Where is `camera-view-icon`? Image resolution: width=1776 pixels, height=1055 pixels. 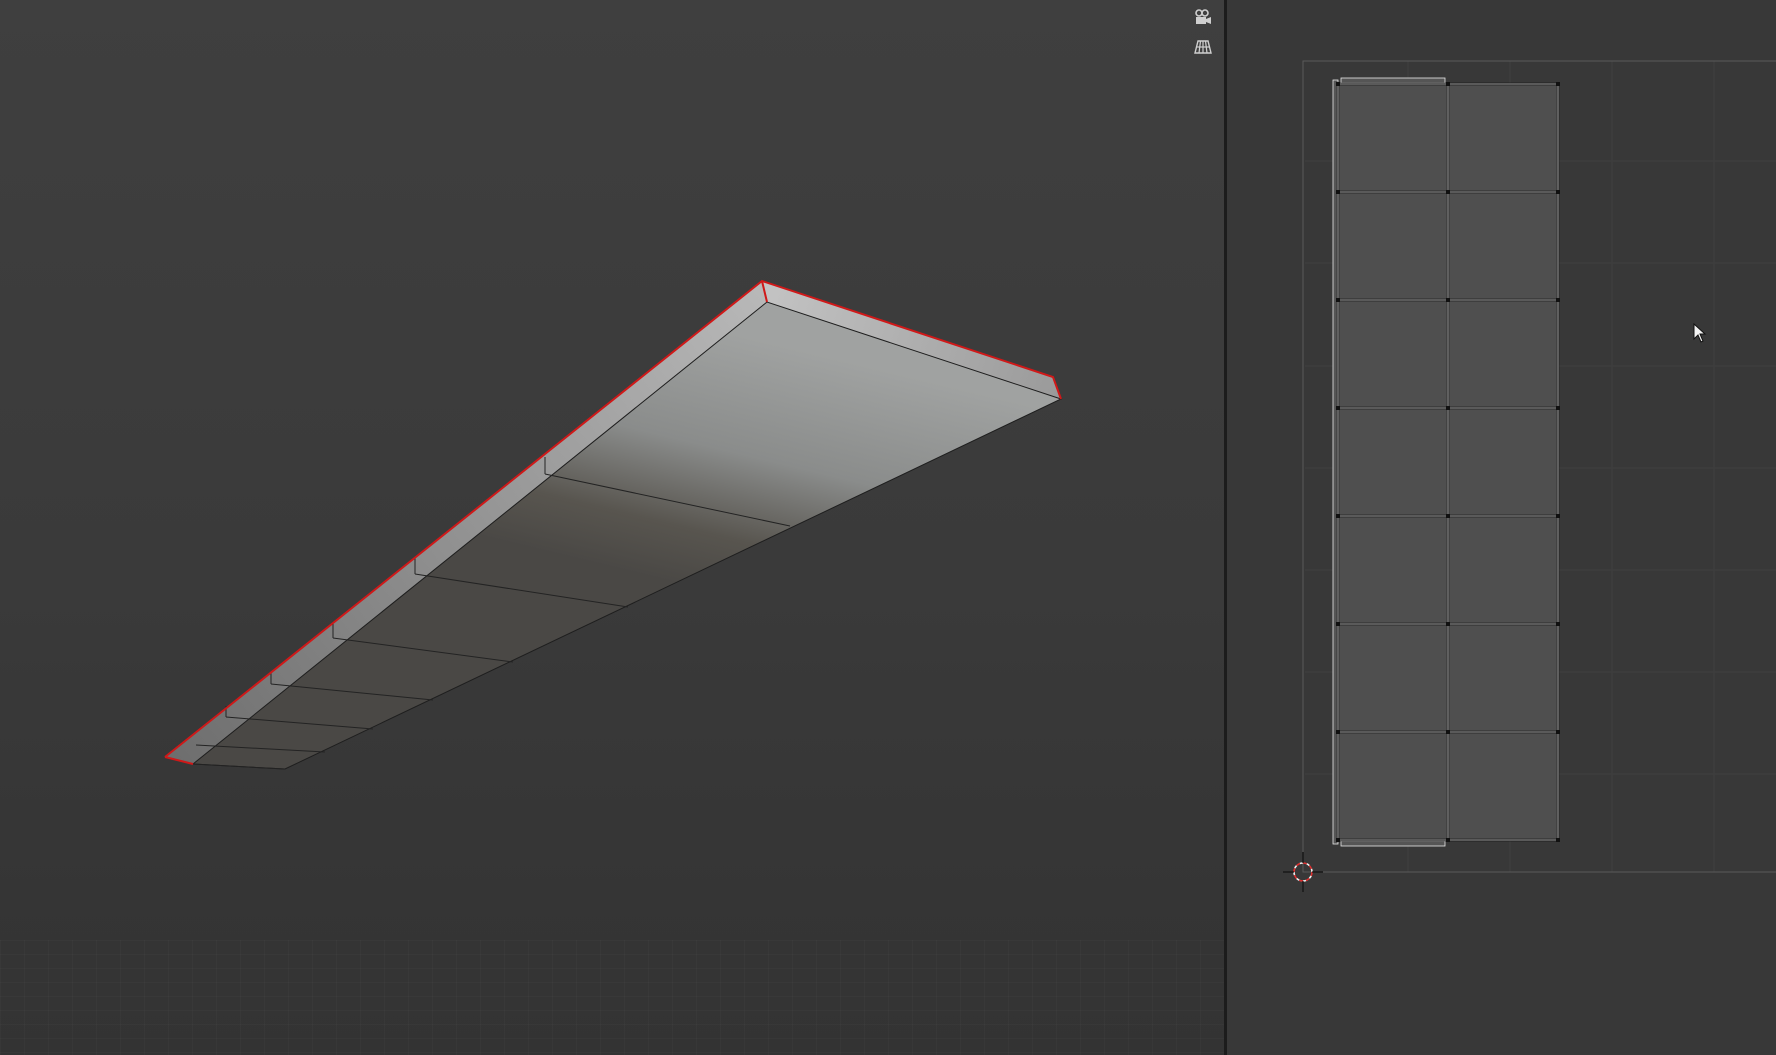 camera-view-icon is located at coordinates (1203, 17).